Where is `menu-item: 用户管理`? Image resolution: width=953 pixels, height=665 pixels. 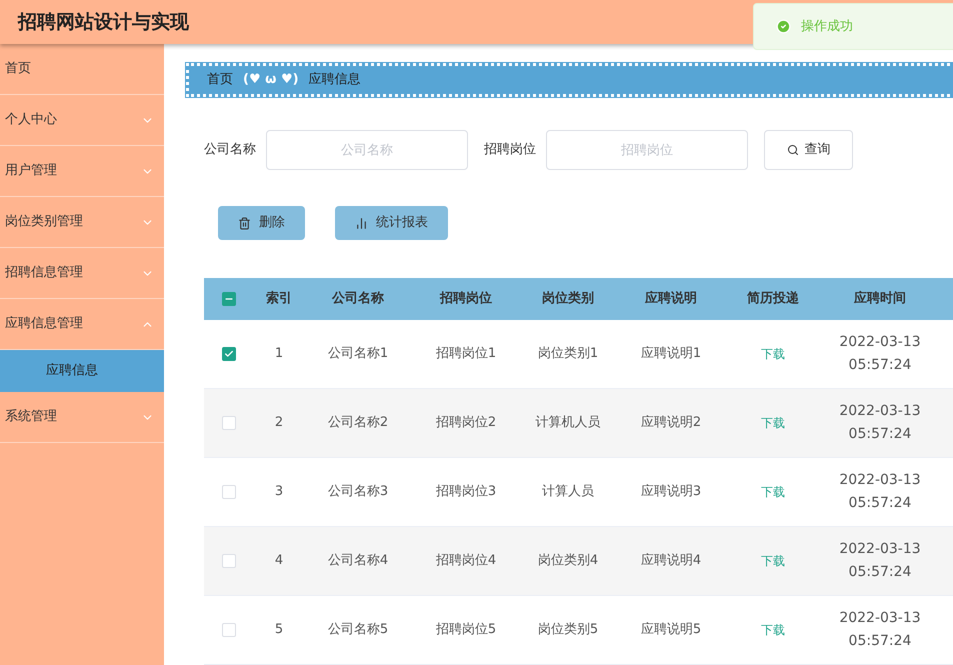 menu-item: 用户管理 is located at coordinates (82, 171).